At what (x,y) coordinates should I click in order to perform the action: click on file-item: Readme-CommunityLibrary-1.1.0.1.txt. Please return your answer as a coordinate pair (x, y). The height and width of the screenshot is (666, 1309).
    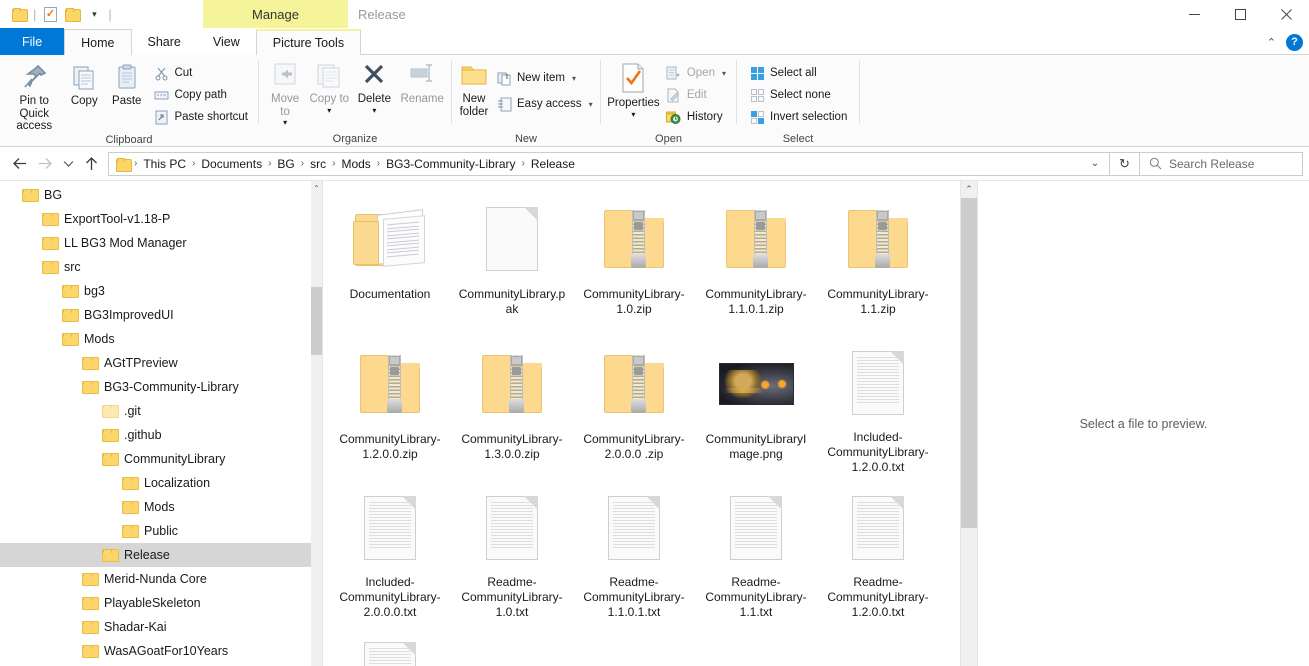
    Looking at the image, I should click on (634, 547).